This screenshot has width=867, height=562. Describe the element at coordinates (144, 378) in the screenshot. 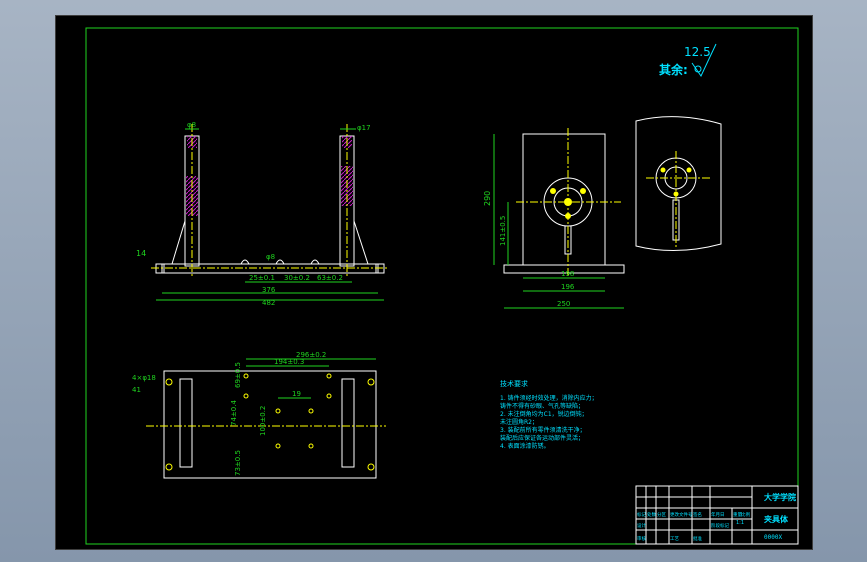

I see `dim-plan-4-phi18: 4×φ18` at that location.